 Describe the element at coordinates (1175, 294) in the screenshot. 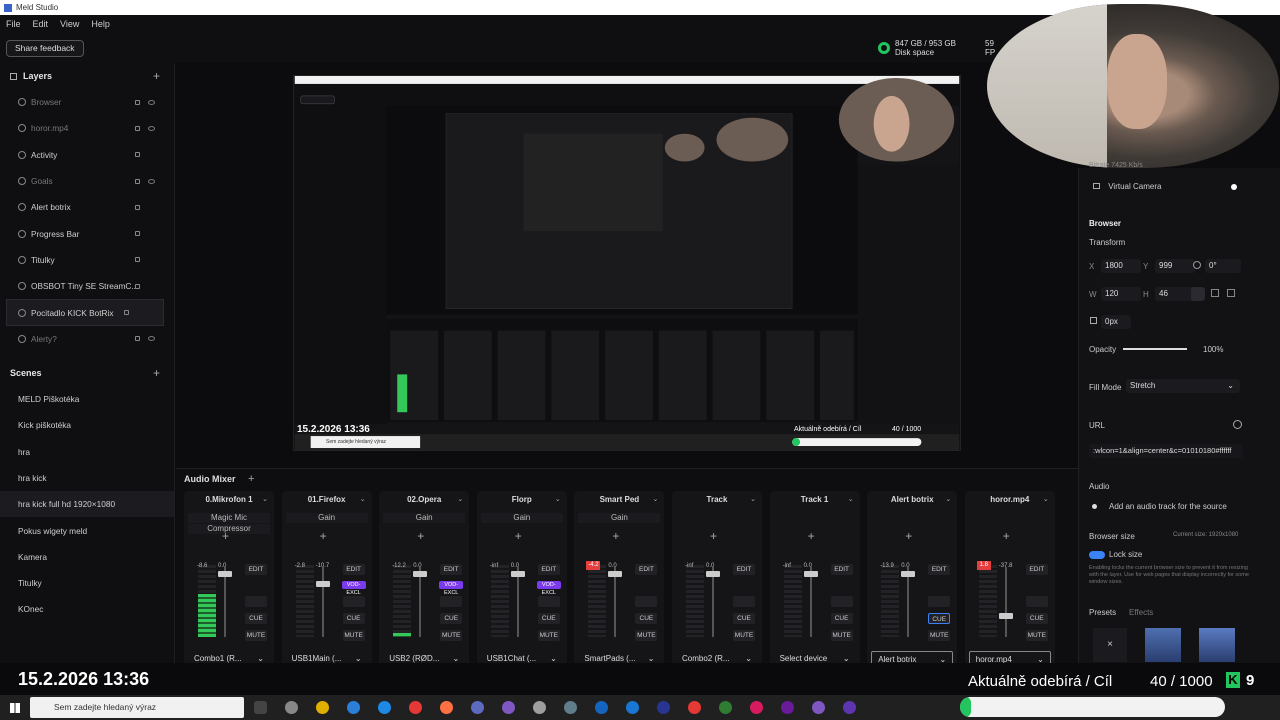

I see `height-input: 46` at that location.